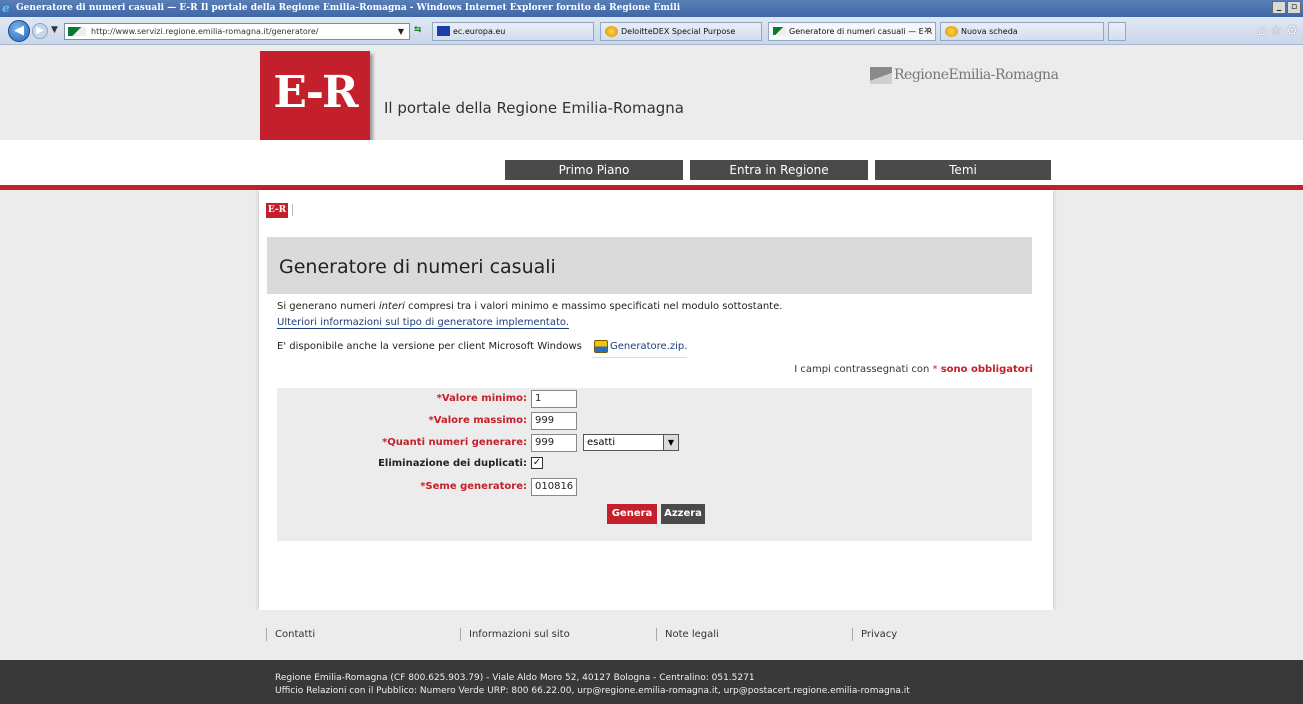  What do you see at coordinates (315, 96) in the screenshot?
I see `er-logo: E-R` at bounding box center [315, 96].